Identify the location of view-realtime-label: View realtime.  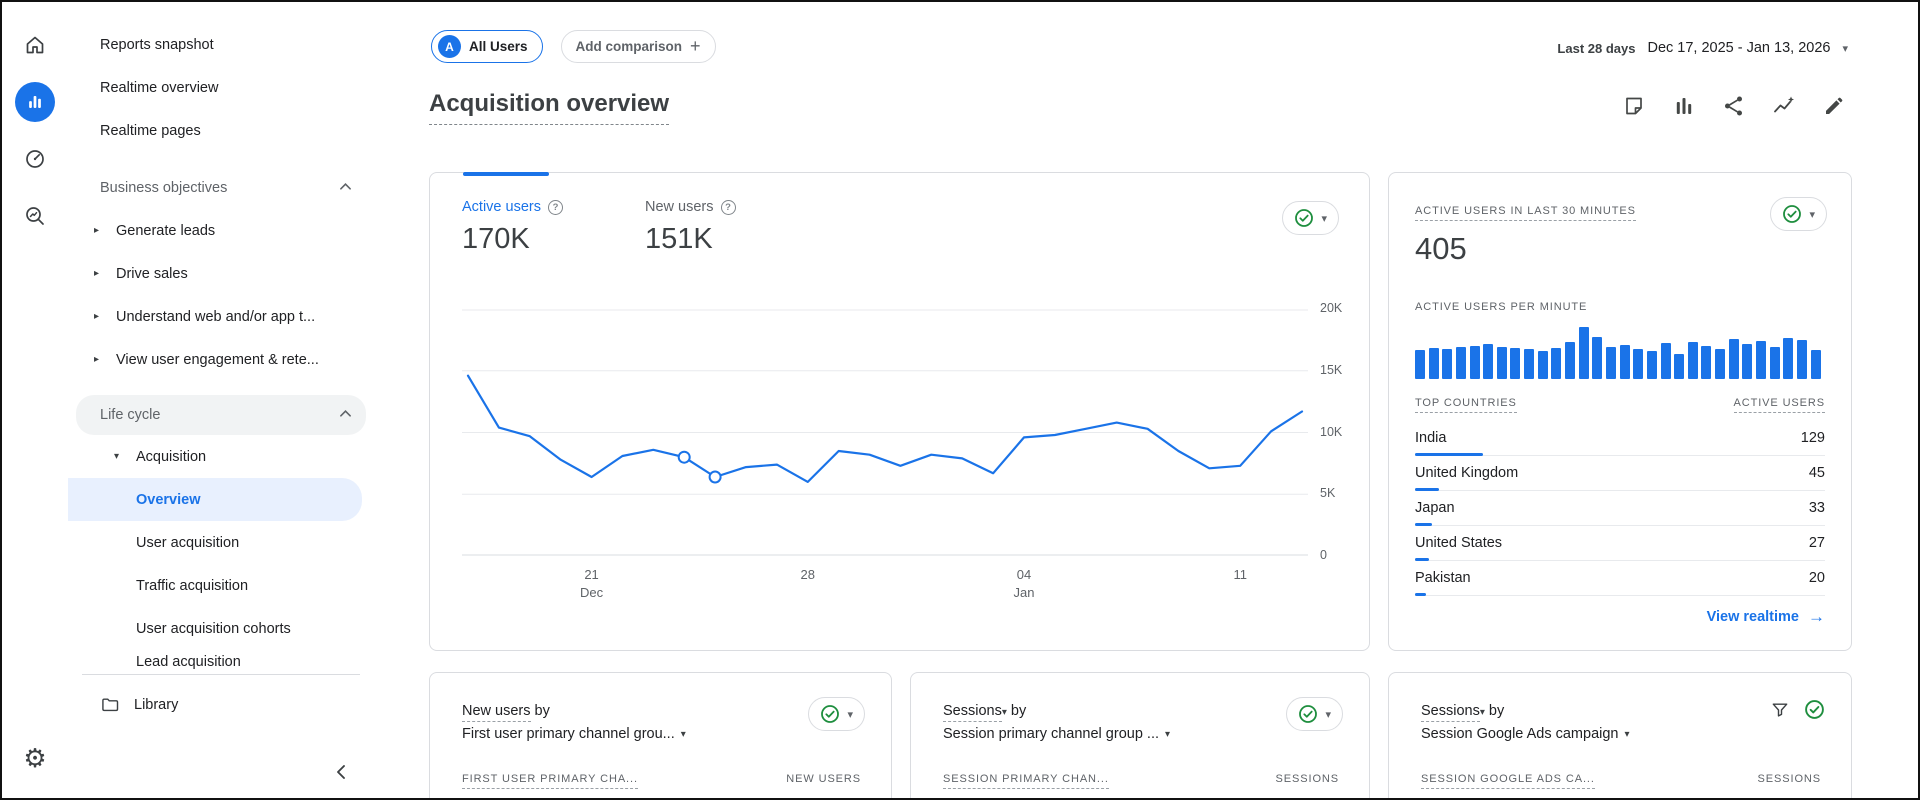
(1752, 617).